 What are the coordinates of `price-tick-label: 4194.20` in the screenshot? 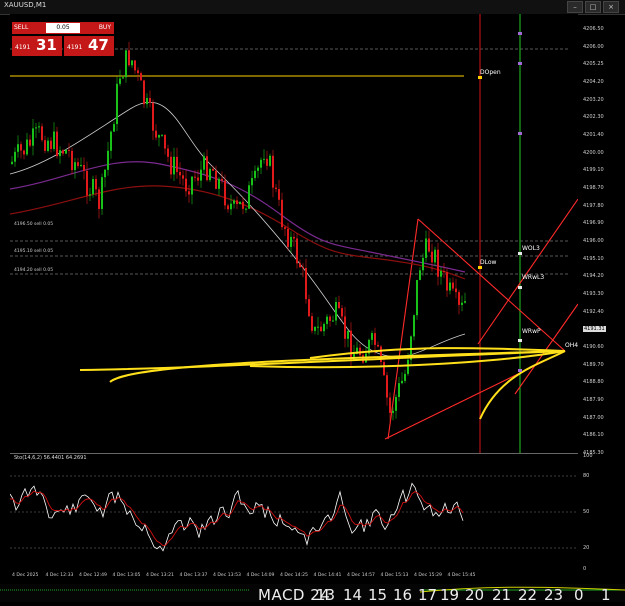 It's located at (593, 276).